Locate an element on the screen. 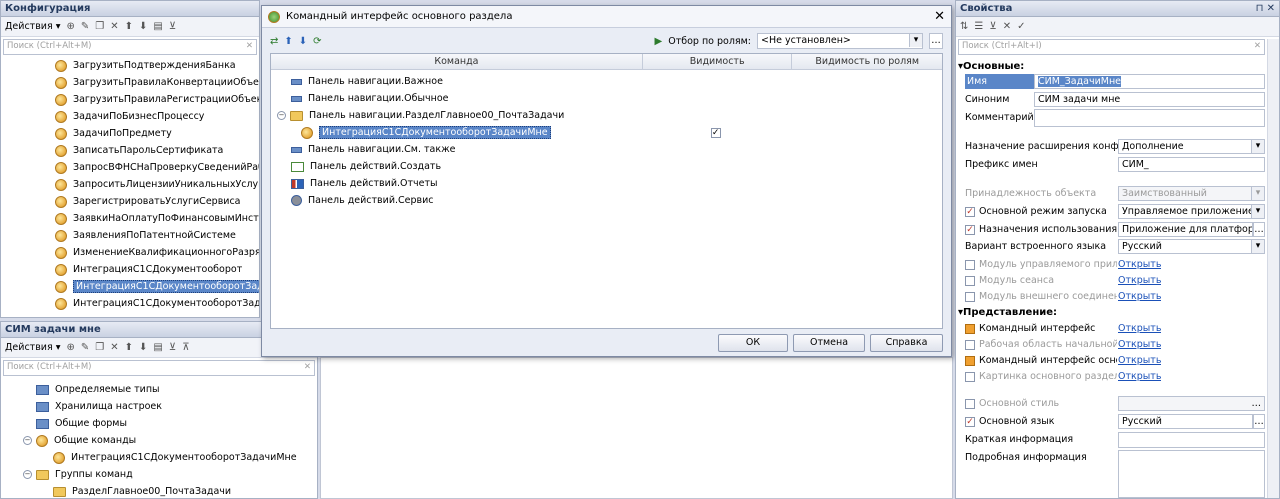  table-row: Панель действий.Создать is located at coordinates (606, 166).